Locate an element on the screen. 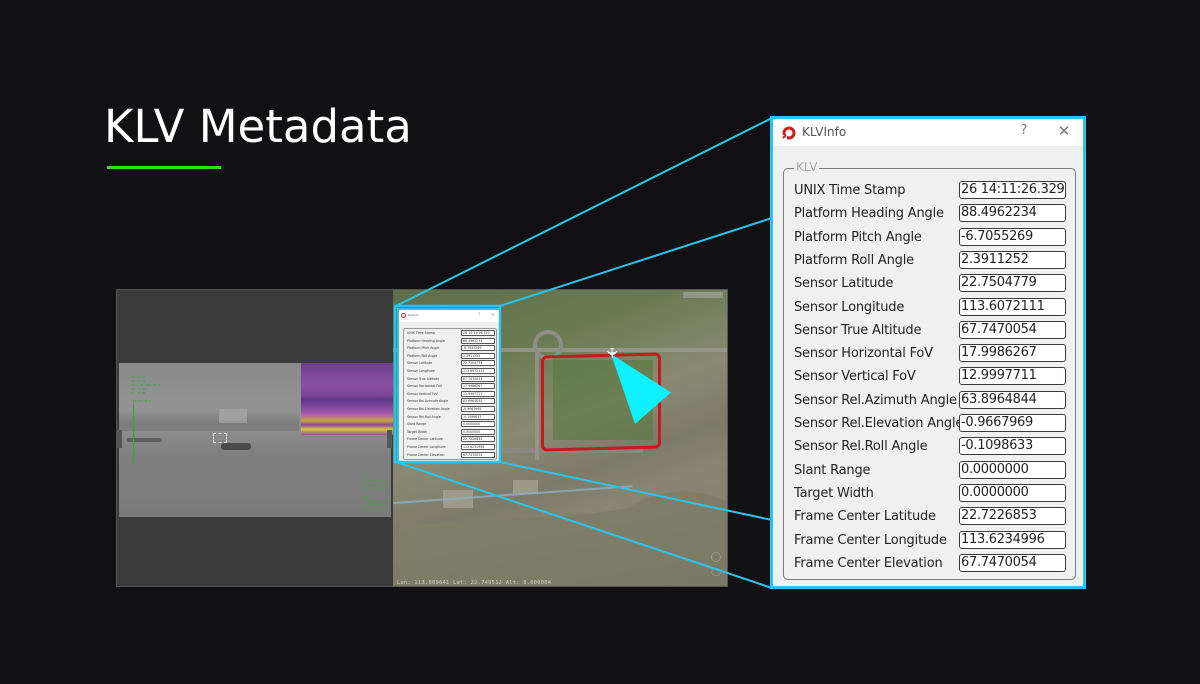  field-label: Sensor Horizontal FoV is located at coordinates (425, 386).